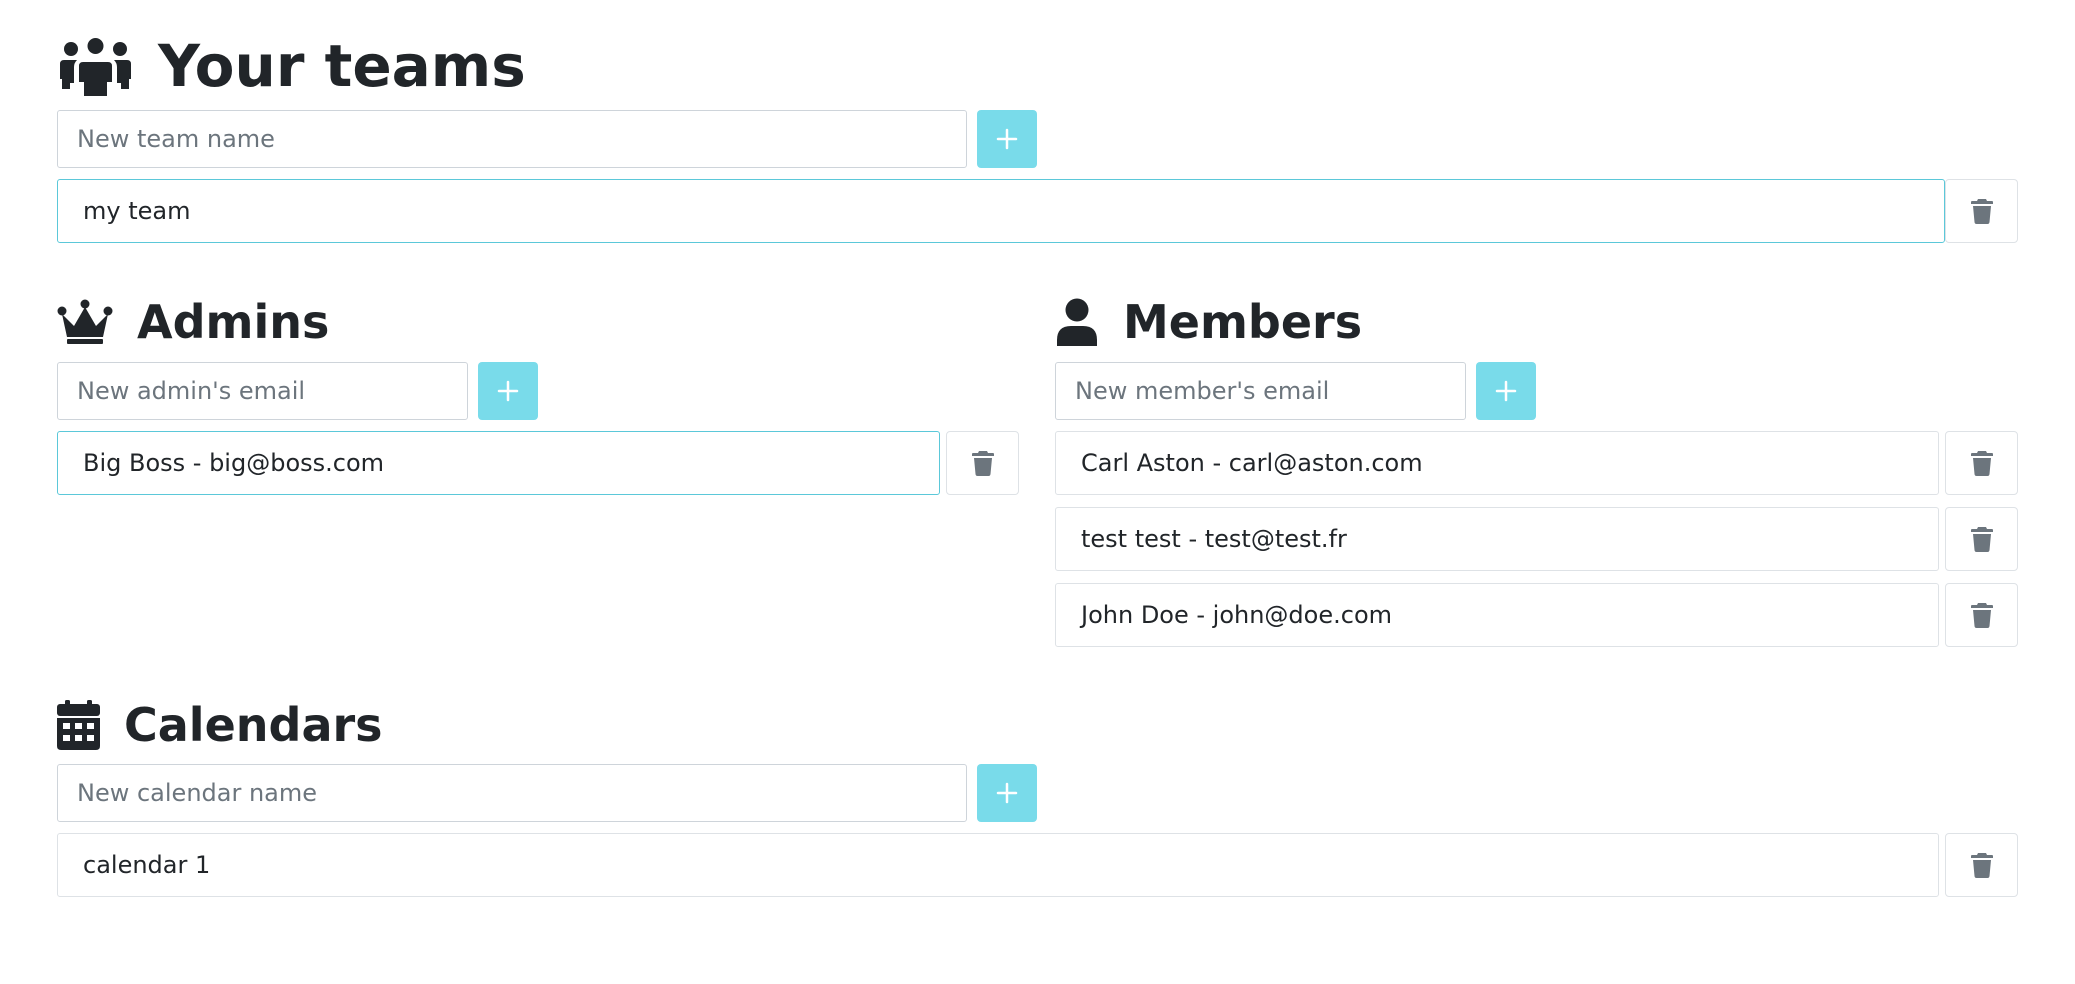  Describe the element at coordinates (1260, 391) in the screenshot. I see `new-member-input` at that location.